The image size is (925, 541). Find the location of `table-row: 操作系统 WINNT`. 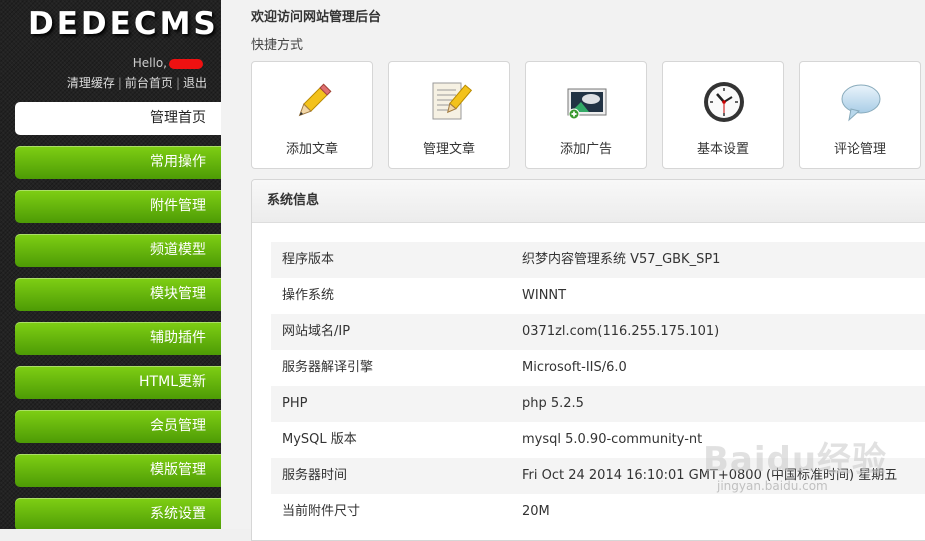

table-row: 操作系统 WINNT is located at coordinates (598, 296).